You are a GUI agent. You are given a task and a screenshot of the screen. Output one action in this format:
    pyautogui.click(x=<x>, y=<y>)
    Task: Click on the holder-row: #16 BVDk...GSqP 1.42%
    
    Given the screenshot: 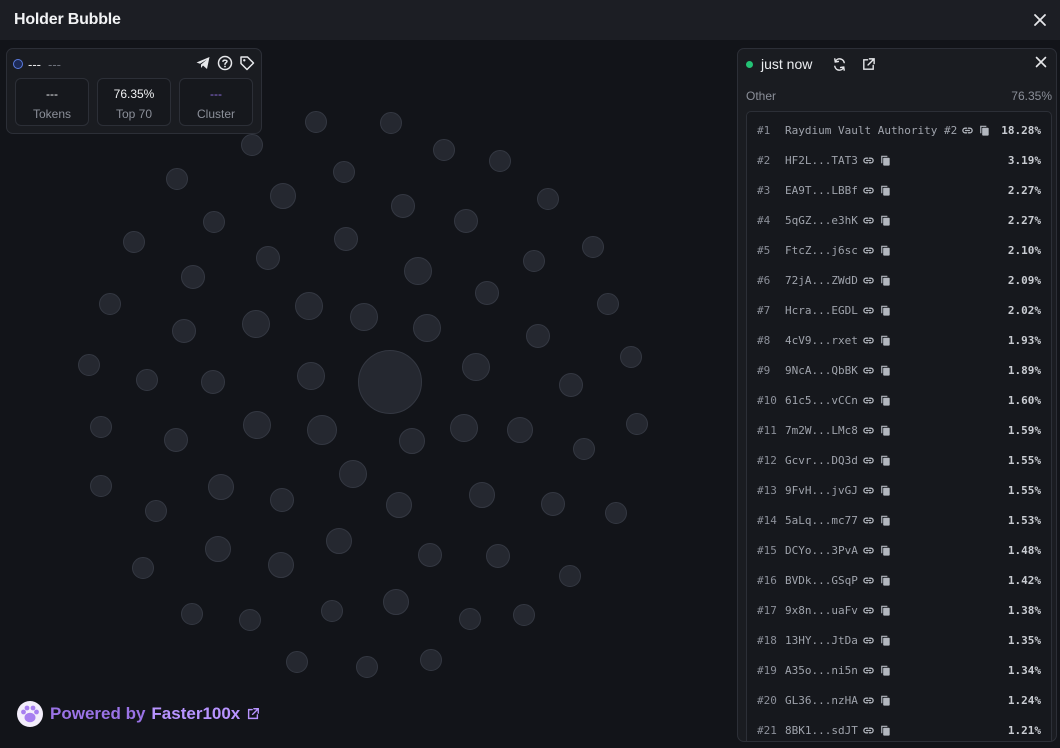 What is the action you would take?
    pyautogui.click(x=899, y=580)
    